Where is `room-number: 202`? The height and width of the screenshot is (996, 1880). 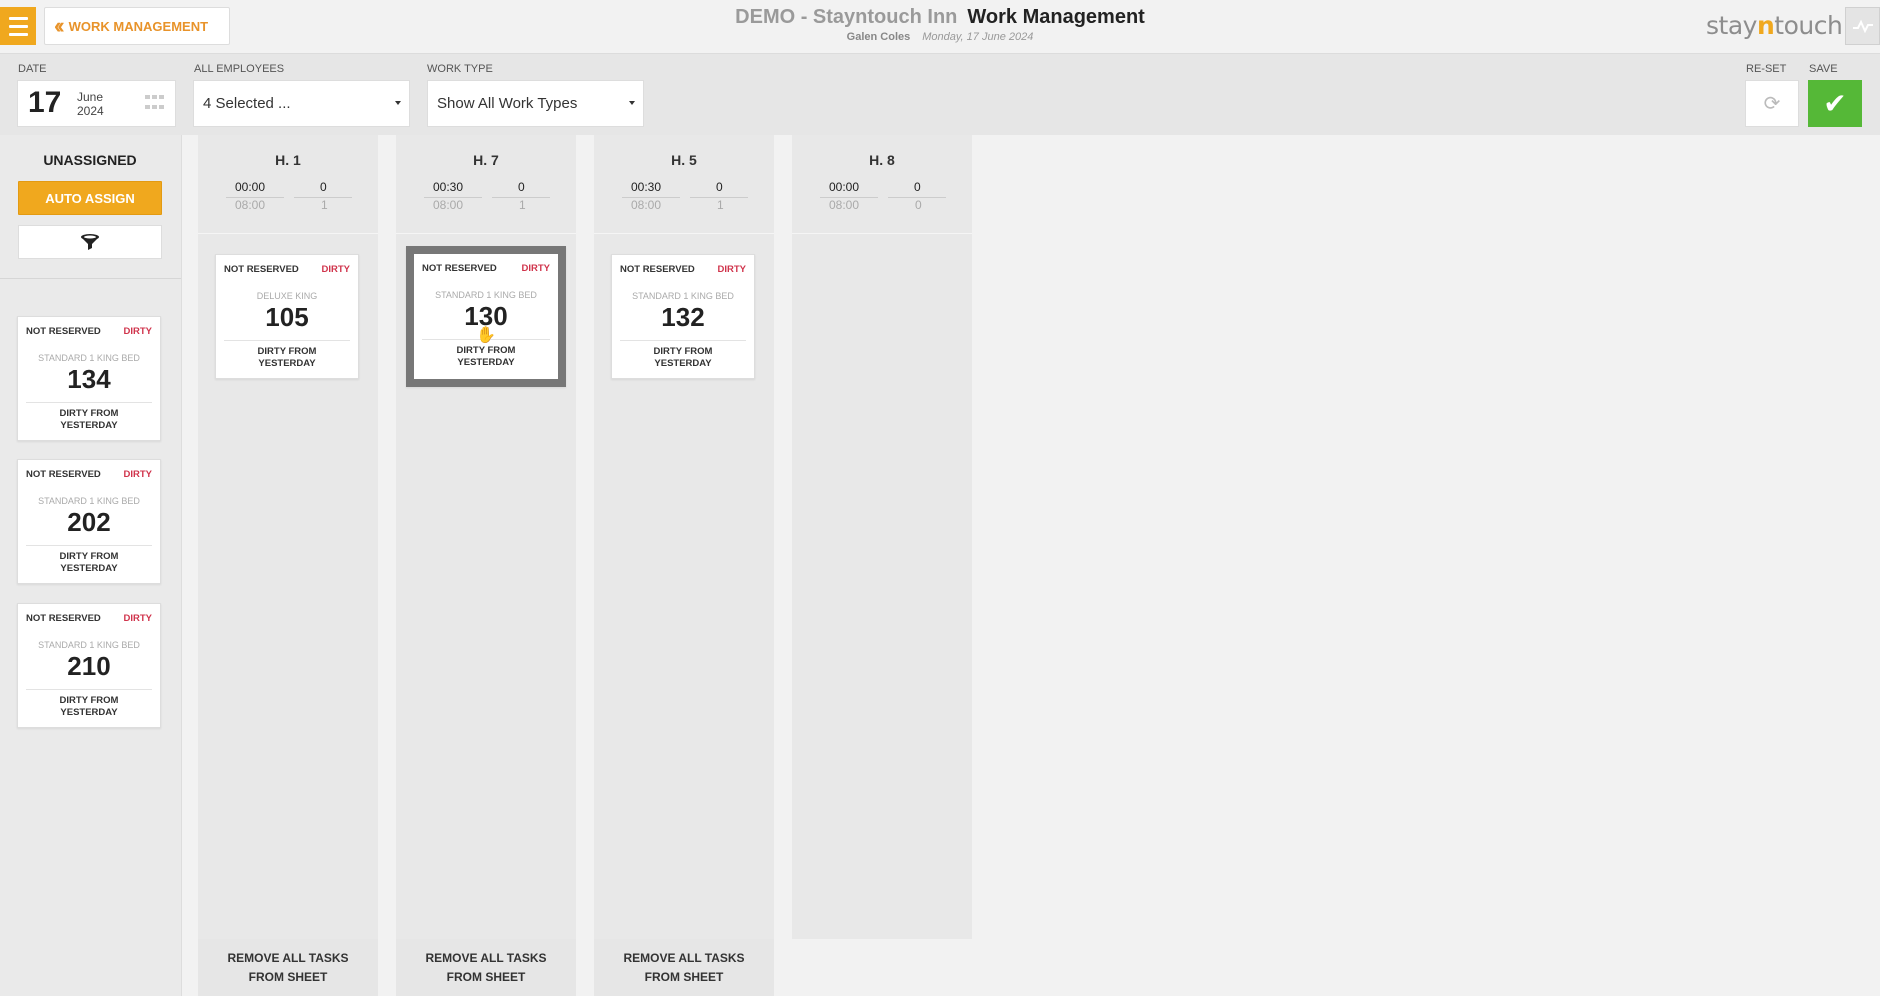
room-number: 202 is located at coordinates (89, 522).